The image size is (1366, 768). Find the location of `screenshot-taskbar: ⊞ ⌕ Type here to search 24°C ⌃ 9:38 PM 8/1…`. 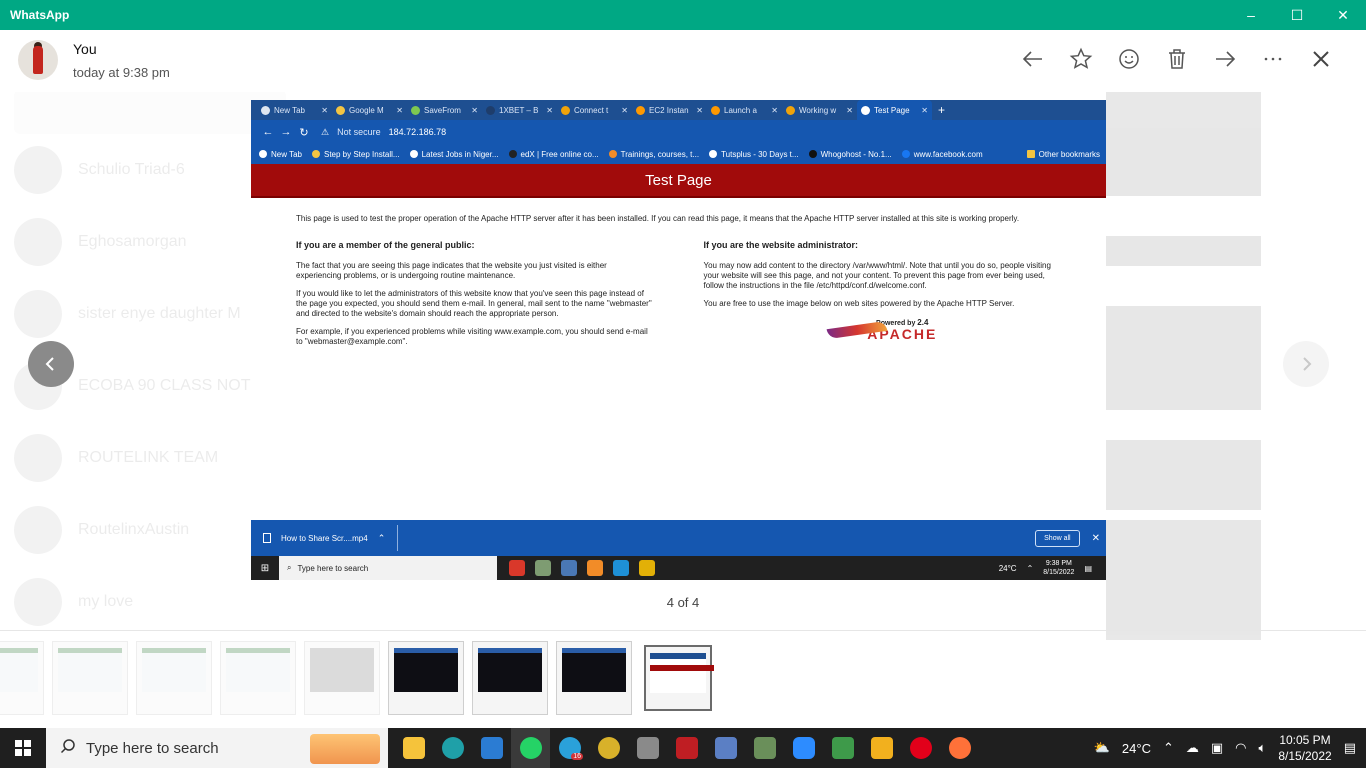

screenshot-taskbar: ⊞ ⌕ Type here to search 24°C ⌃ 9:38 PM 8/1… is located at coordinates (678, 568).